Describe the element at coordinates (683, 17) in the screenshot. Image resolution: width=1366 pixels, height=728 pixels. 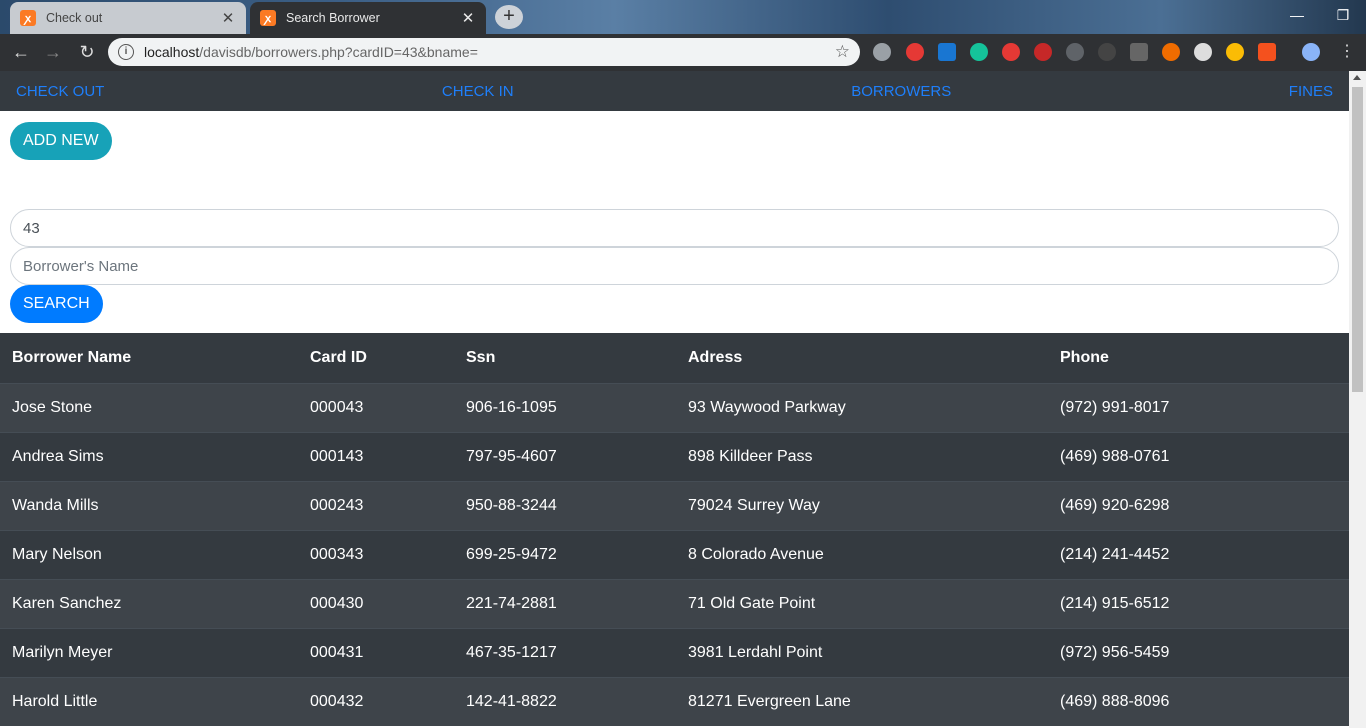
I see `browser-tab-strip: ꭗ Check out ✕ ꭗ Search Borrower ✕ + — ❐` at that location.